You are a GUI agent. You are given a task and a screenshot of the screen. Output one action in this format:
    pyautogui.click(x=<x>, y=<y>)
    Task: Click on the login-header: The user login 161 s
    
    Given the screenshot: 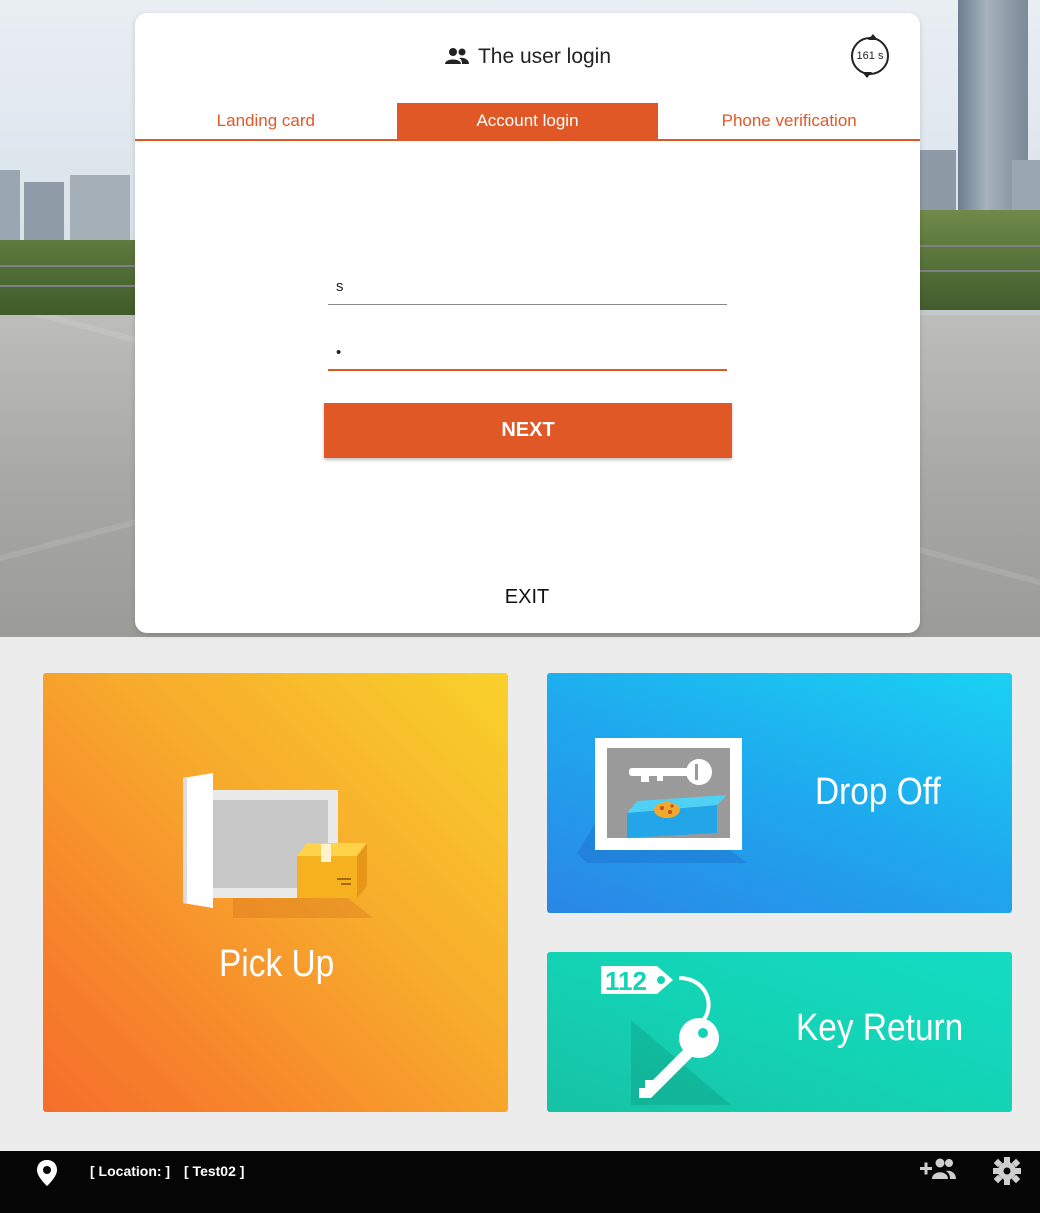 What is the action you would take?
    pyautogui.click(x=527, y=58)
    